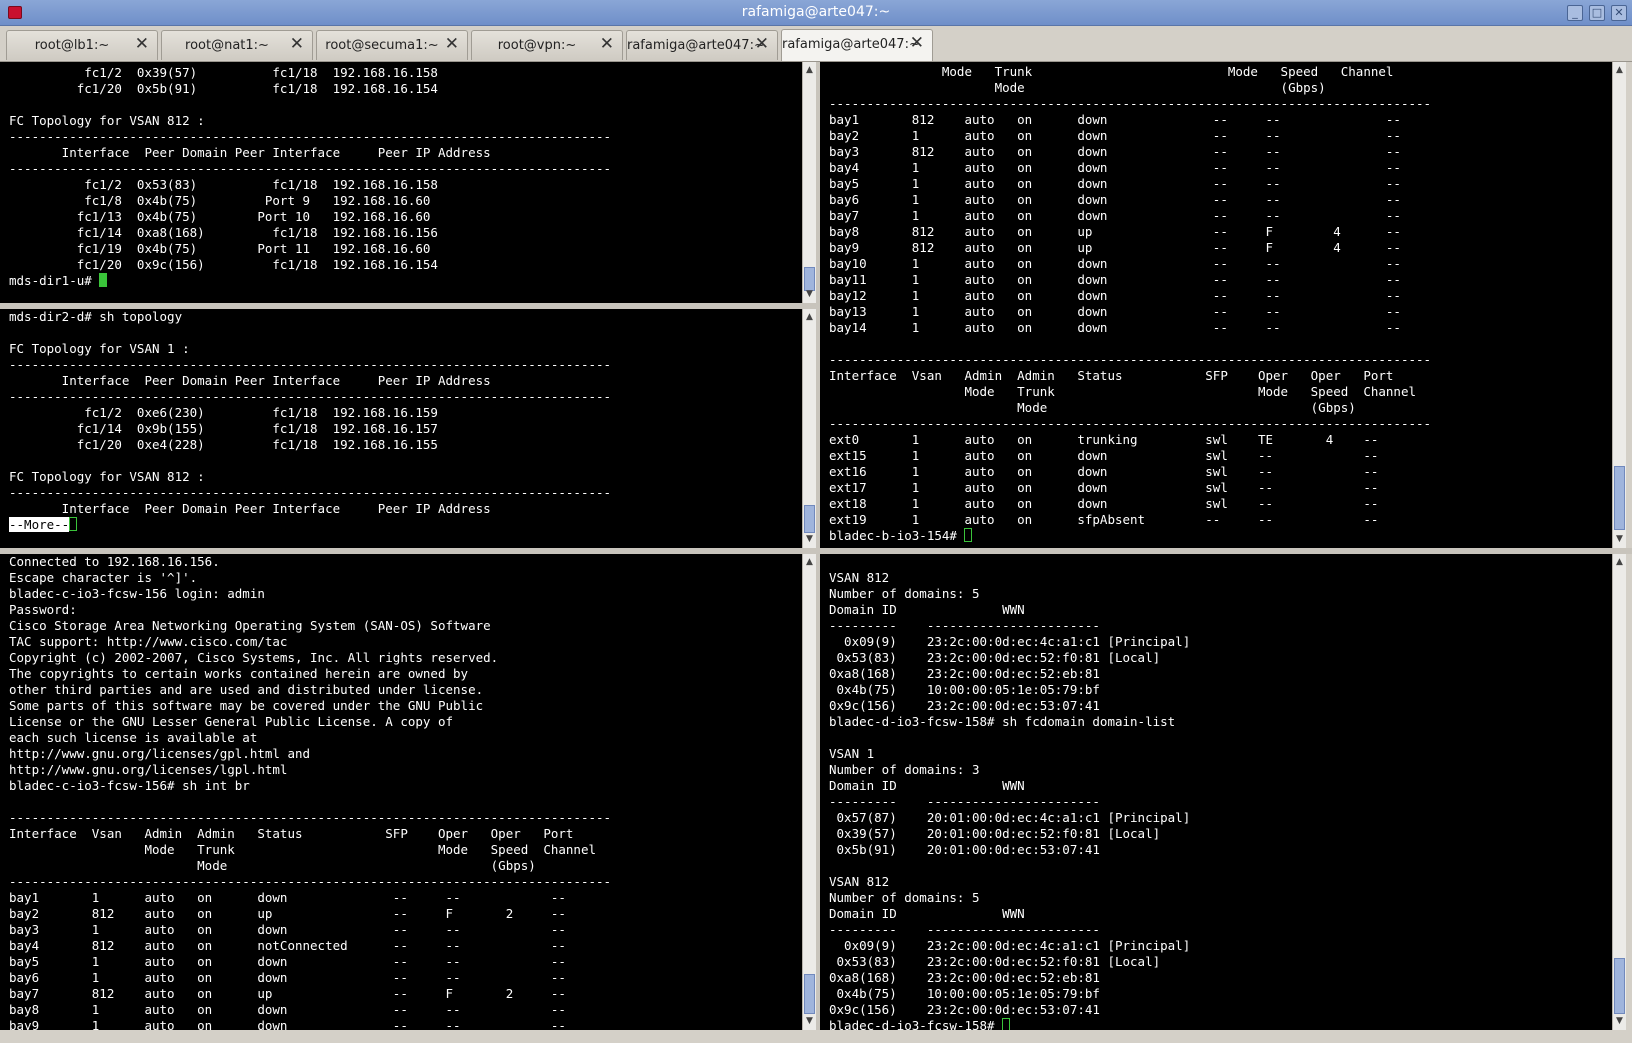 Image resolution: width=1632 pixels, height=1043 pixels. I want to click on shell-prompt: bladec-b-io3-154#, so click(897, 535).